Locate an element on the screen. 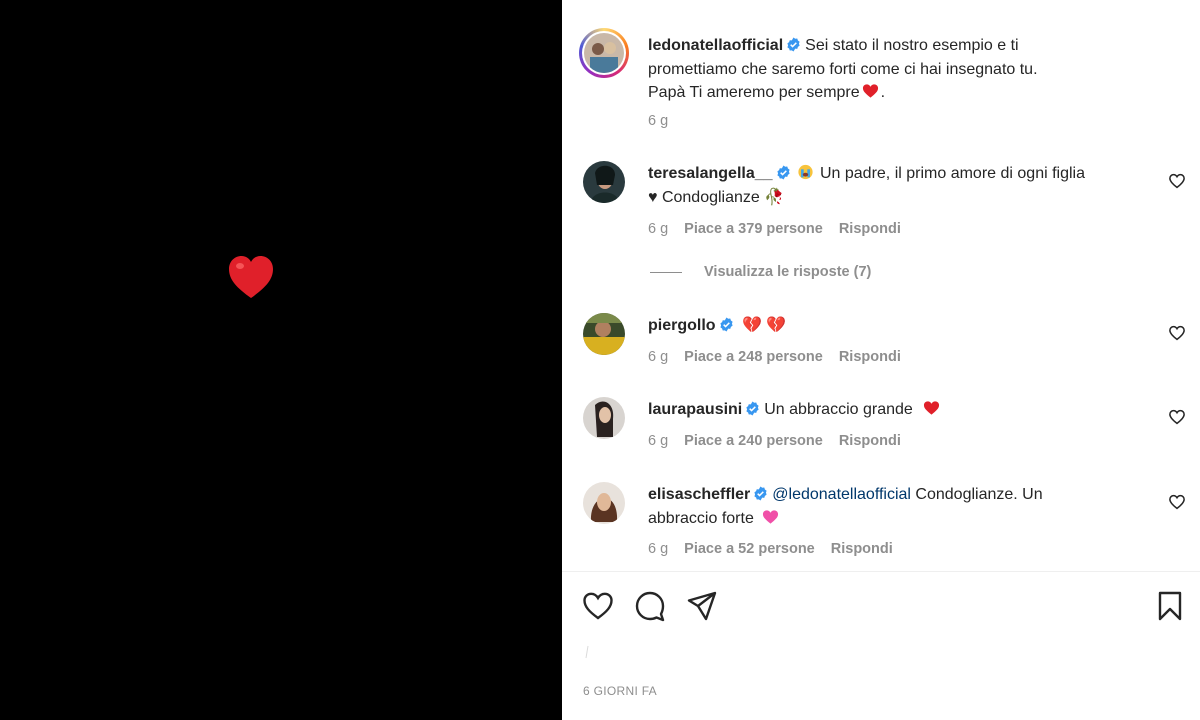 This screenshot has width=1200, height=720. view-replies-button: Visualizza le risposte (7) is located at coordinates (760, 272).